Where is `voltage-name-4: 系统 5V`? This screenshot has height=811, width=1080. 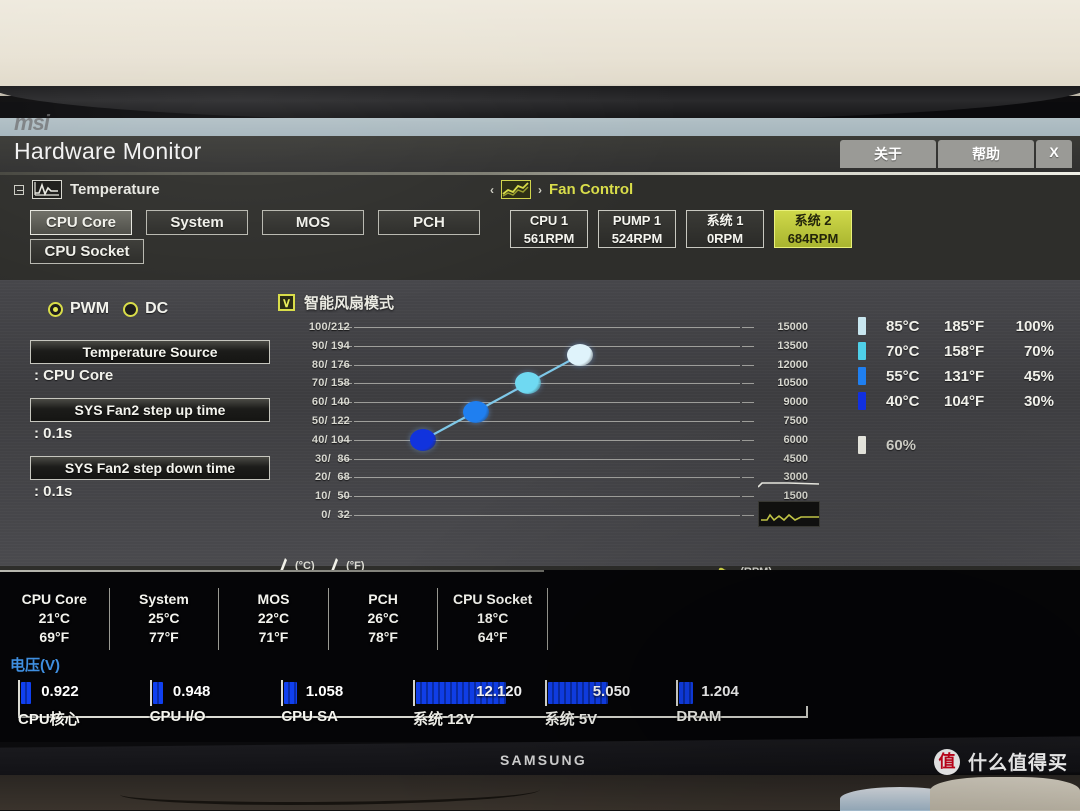 voltage-name-4: 系统 5V is located at coordinates (571, 719).